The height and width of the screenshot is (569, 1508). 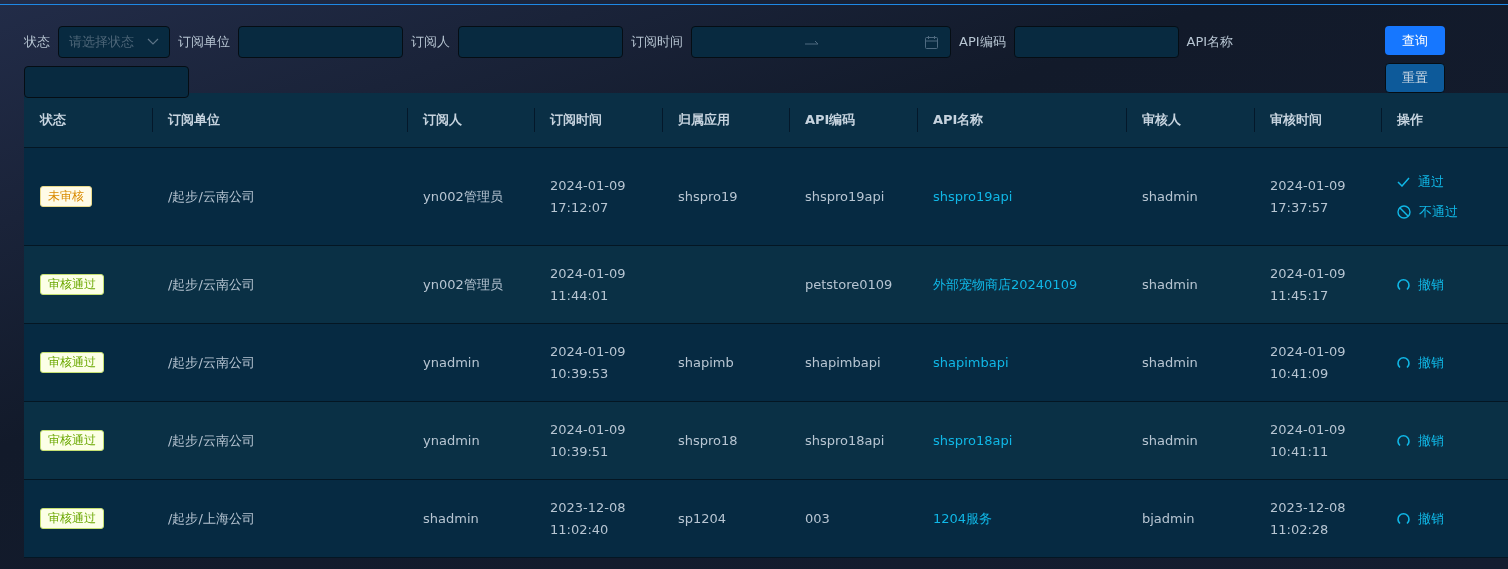 What do you see at coordinates (37, 42) in the screenshot?
I see `filter-label: 状态` at bounding box center [37, 42].